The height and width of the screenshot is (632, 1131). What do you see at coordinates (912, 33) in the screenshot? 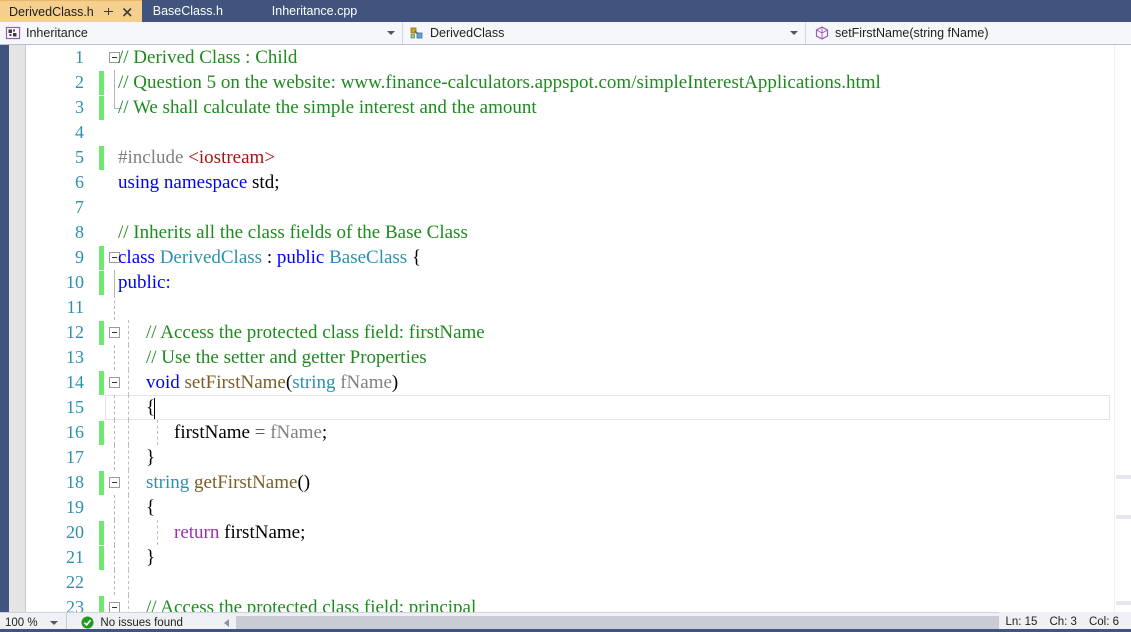
I see `member-label: setFirstName(string fName)` at bounding box center [912, 33].